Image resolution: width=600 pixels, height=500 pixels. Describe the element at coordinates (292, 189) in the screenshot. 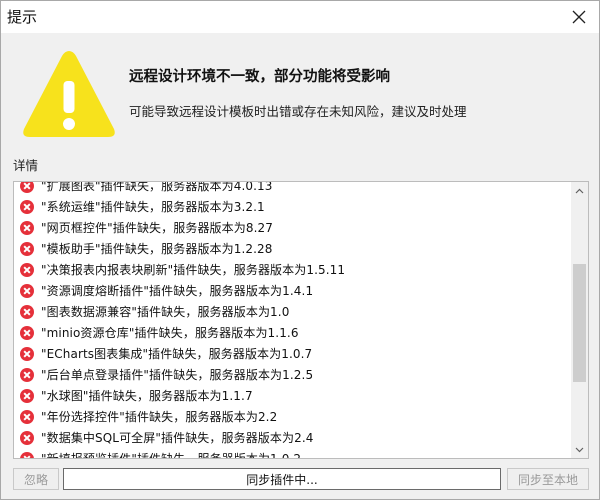

I see `list-item: "扩展图表"插件缺失，服务器版本为4.0.13` at that location.